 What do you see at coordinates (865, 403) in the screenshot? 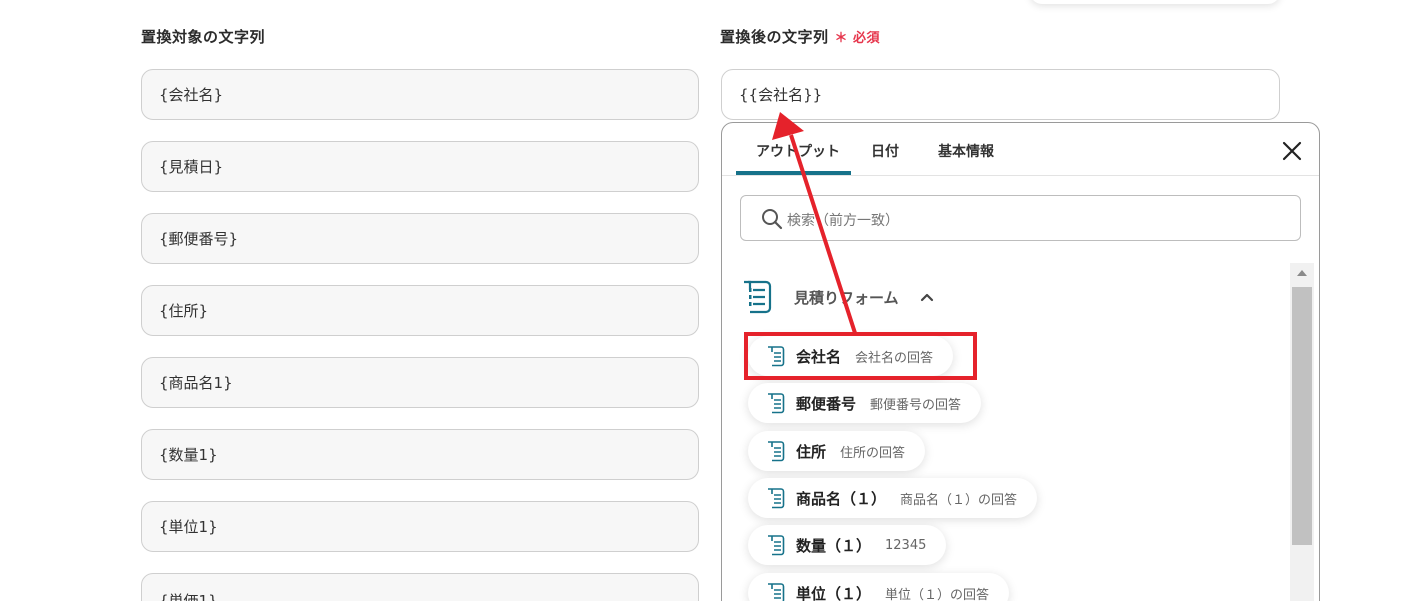
I see `output-item-postal-code: 郵便番号 郵便番号の回答` at bounding box center [865, 403].